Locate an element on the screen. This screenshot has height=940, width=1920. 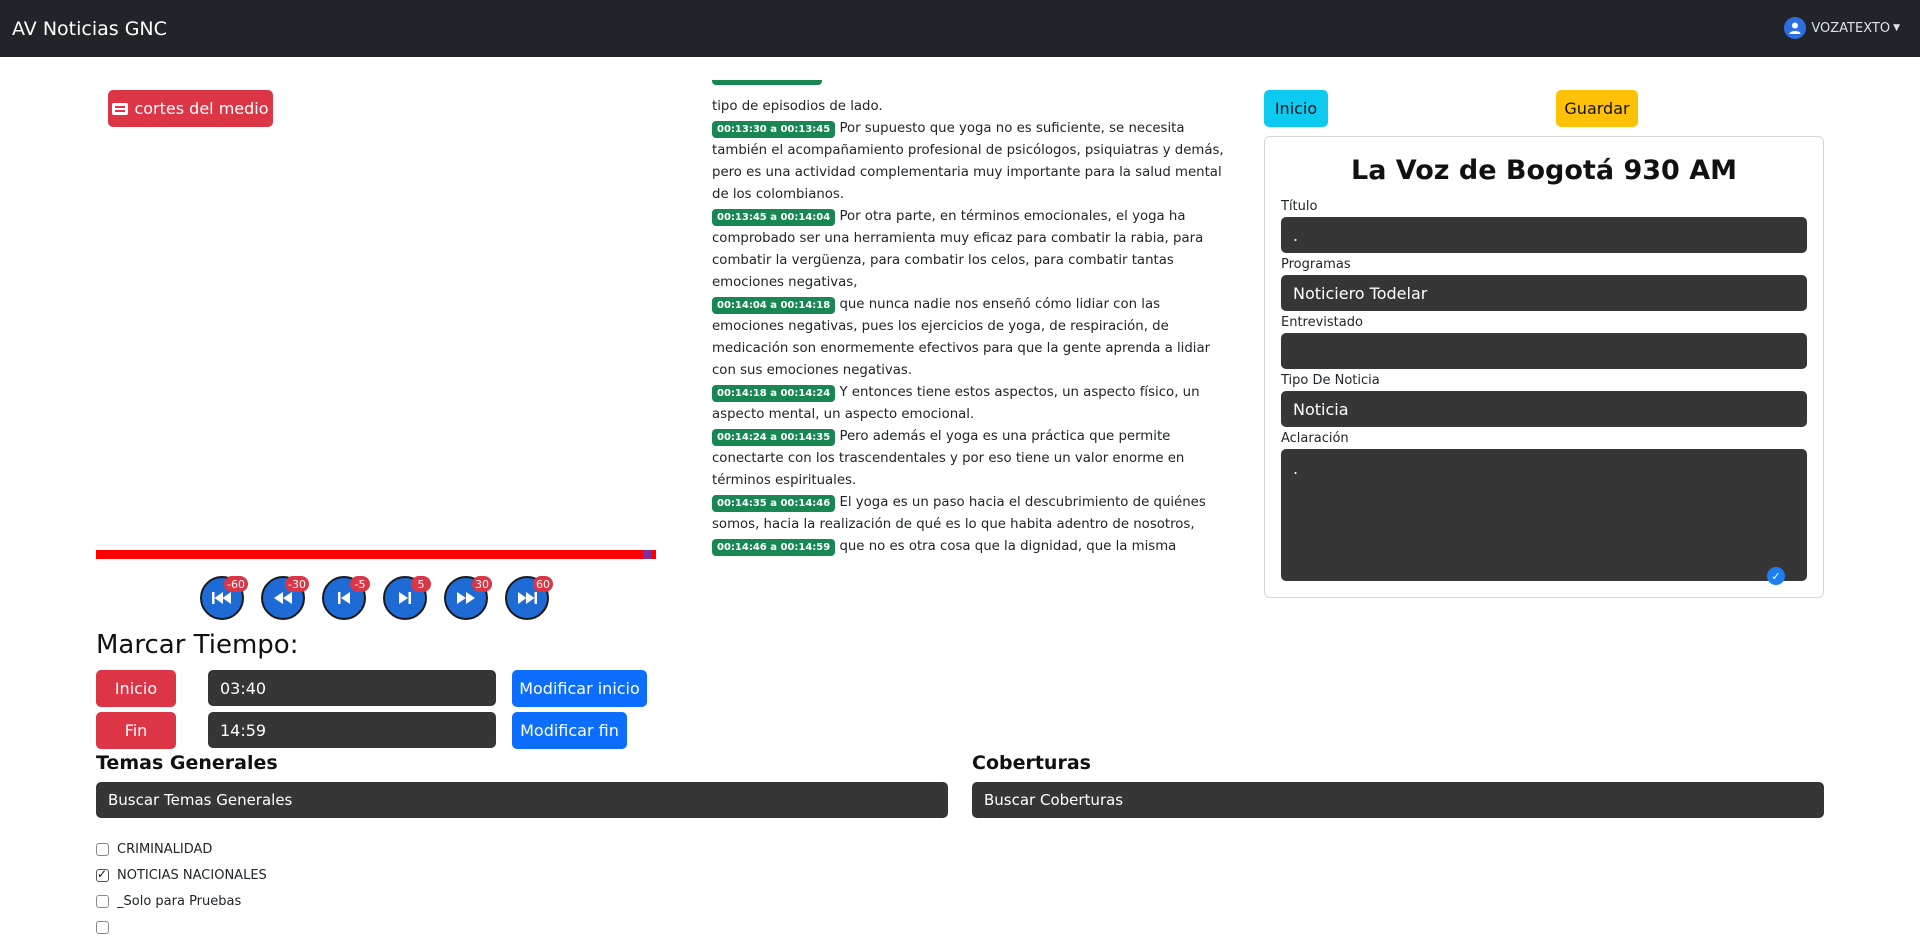
timestamp-badge: 00:14:24 a 00:14:35 is located at coordinates (774, 437).